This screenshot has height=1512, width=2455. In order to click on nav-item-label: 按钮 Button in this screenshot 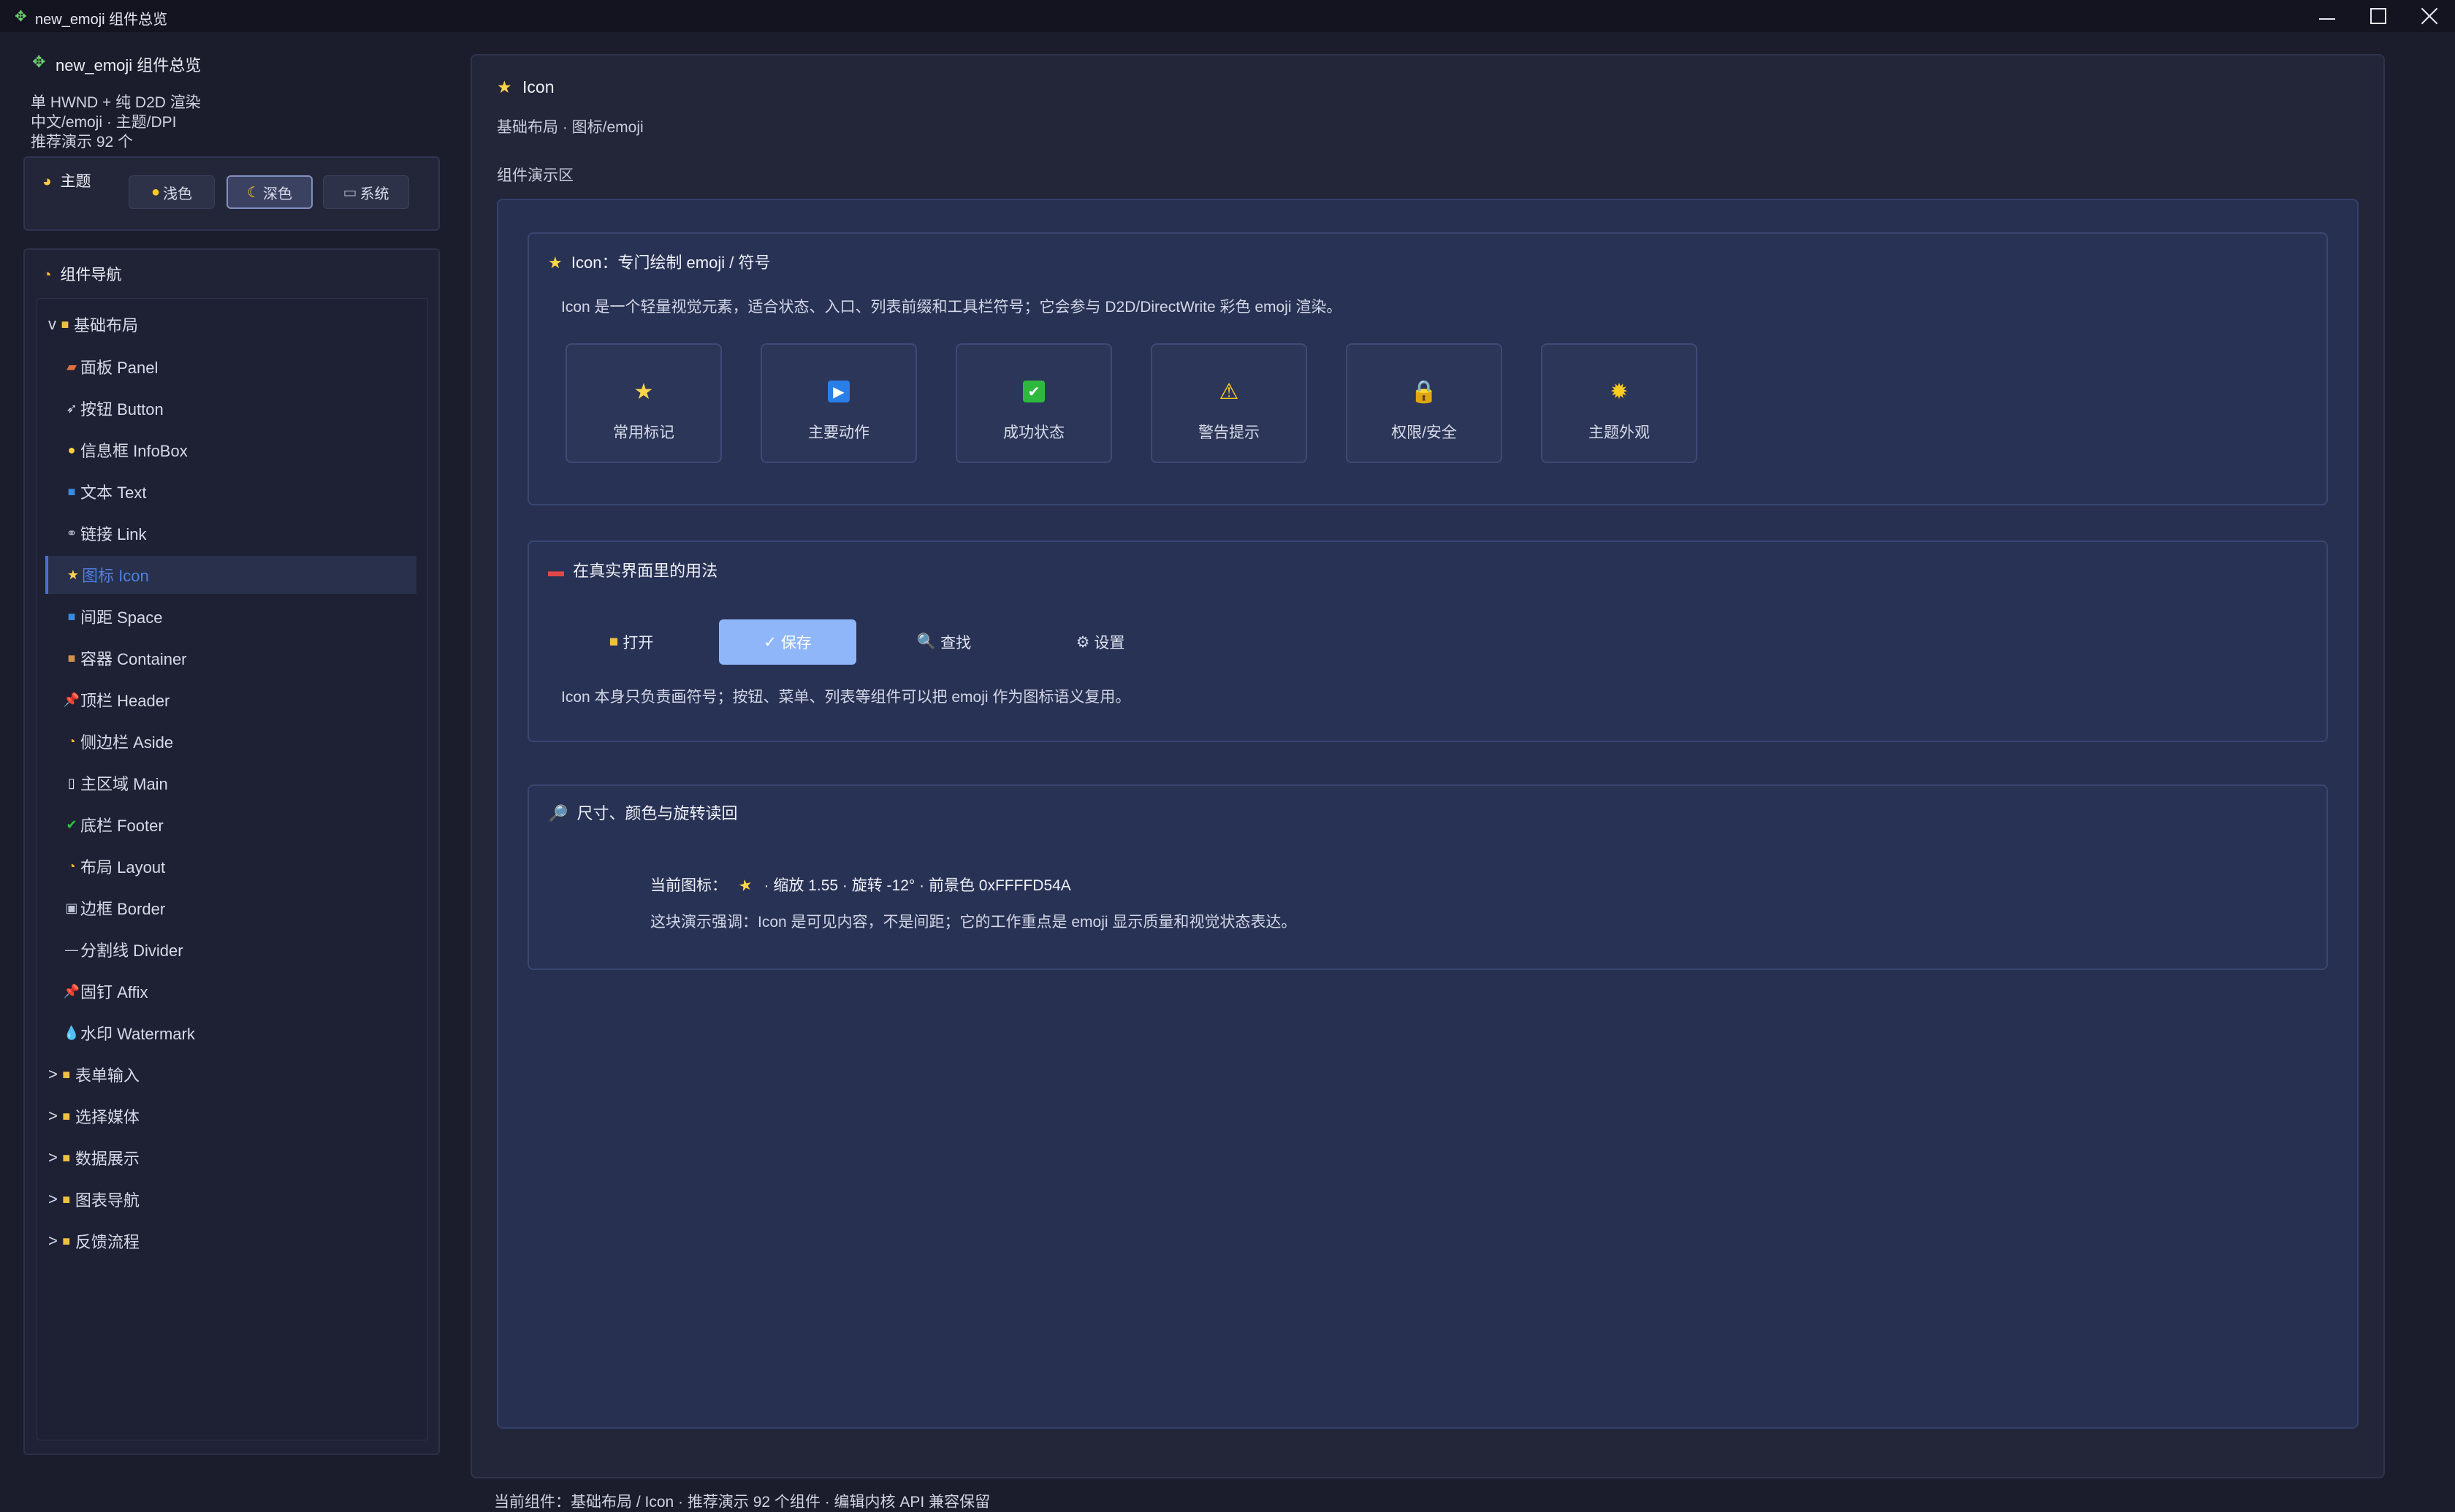, I will do `click(122, 409)`.